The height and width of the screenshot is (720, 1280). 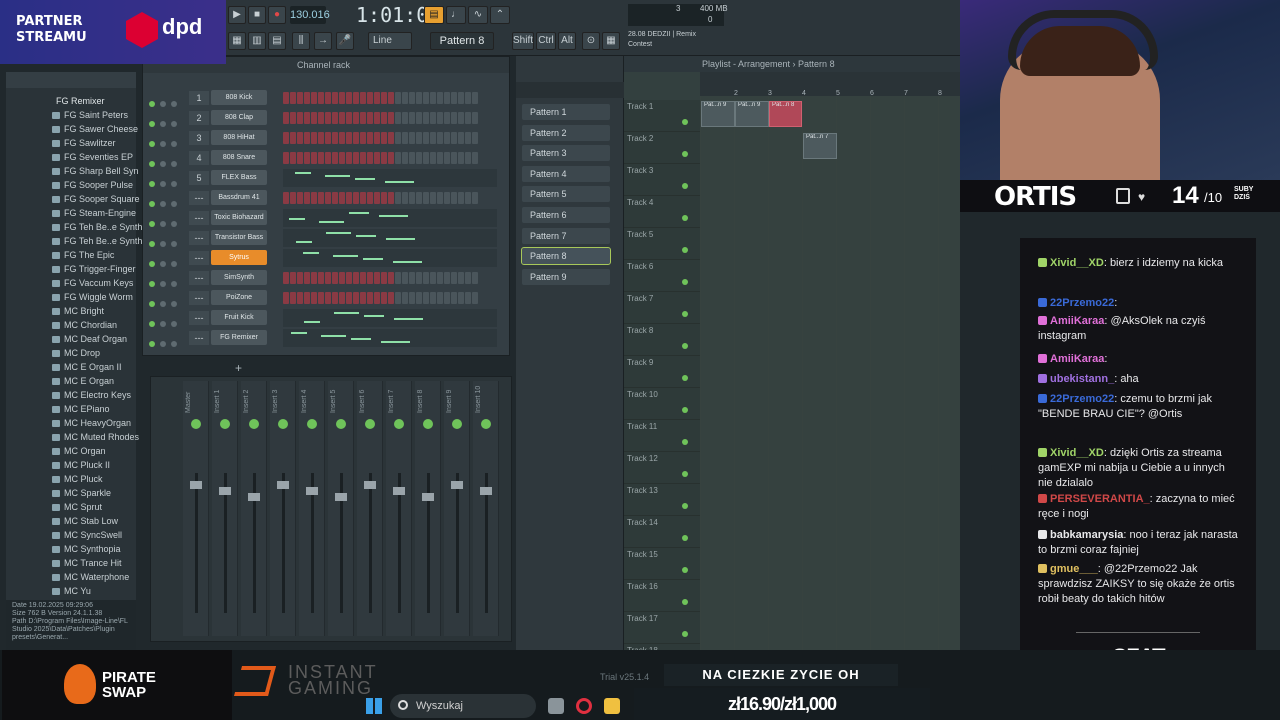 What do you see at coordinates (254, 497) in the screenshot?
I see `fader-cap` at bounding box center [254, 497].